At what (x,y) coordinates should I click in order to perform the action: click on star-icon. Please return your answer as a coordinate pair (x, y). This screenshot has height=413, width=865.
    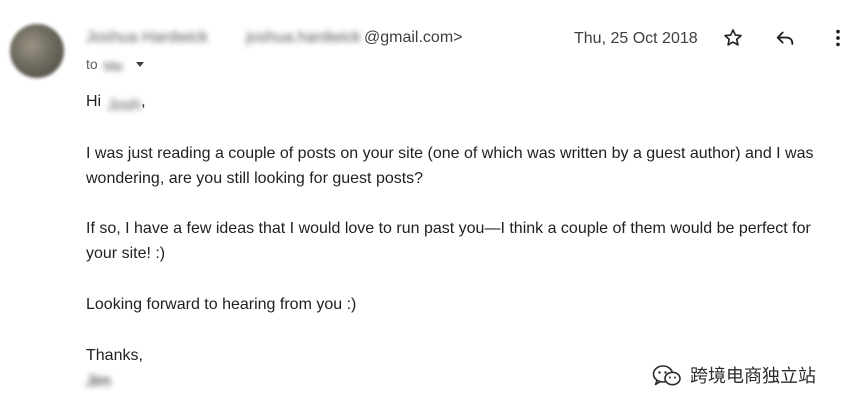
    Looking at the image, I should click on (733, 37).